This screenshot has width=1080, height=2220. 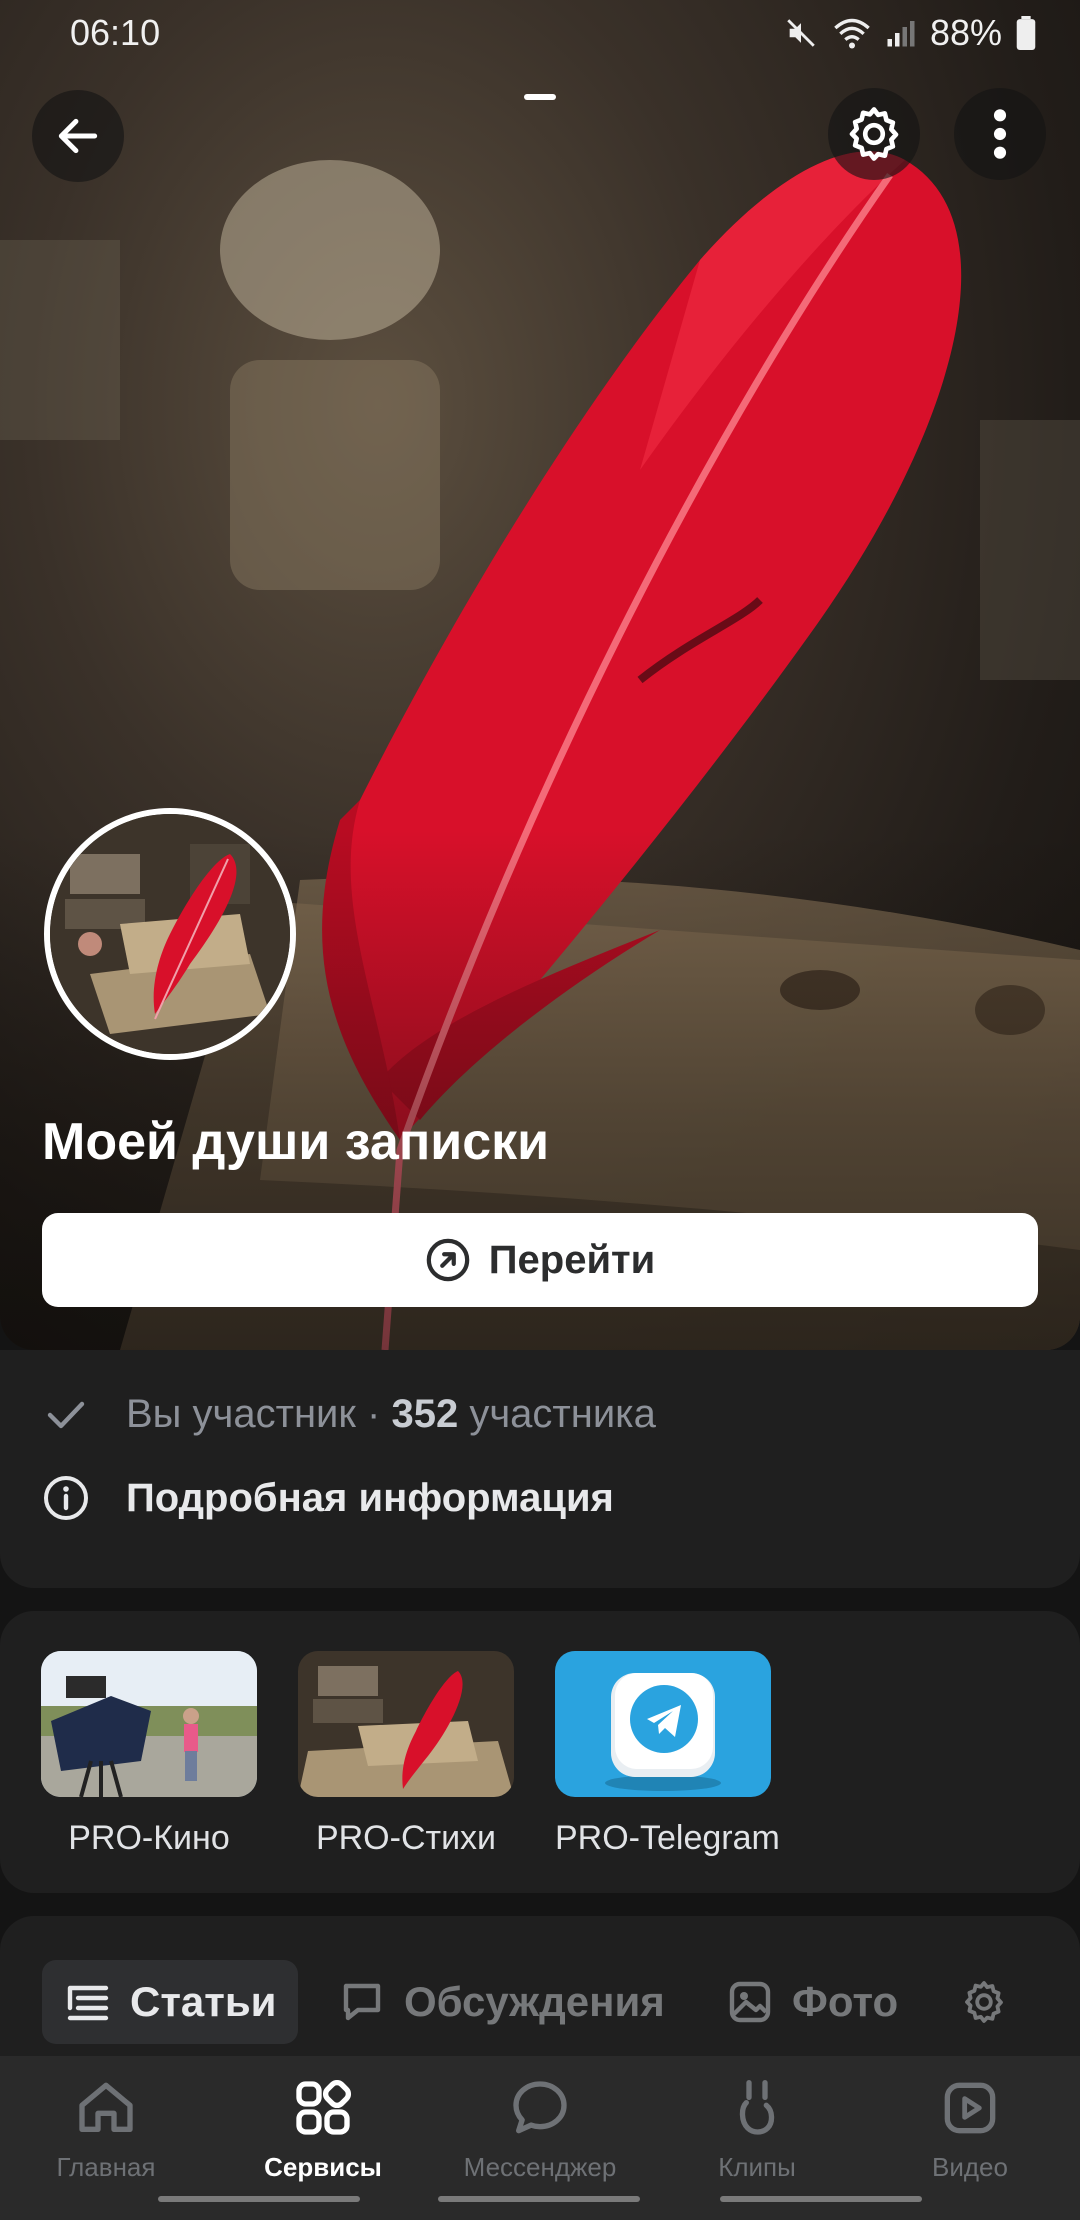 I want to click on member-count: 352, so click(x=425, y=1413).